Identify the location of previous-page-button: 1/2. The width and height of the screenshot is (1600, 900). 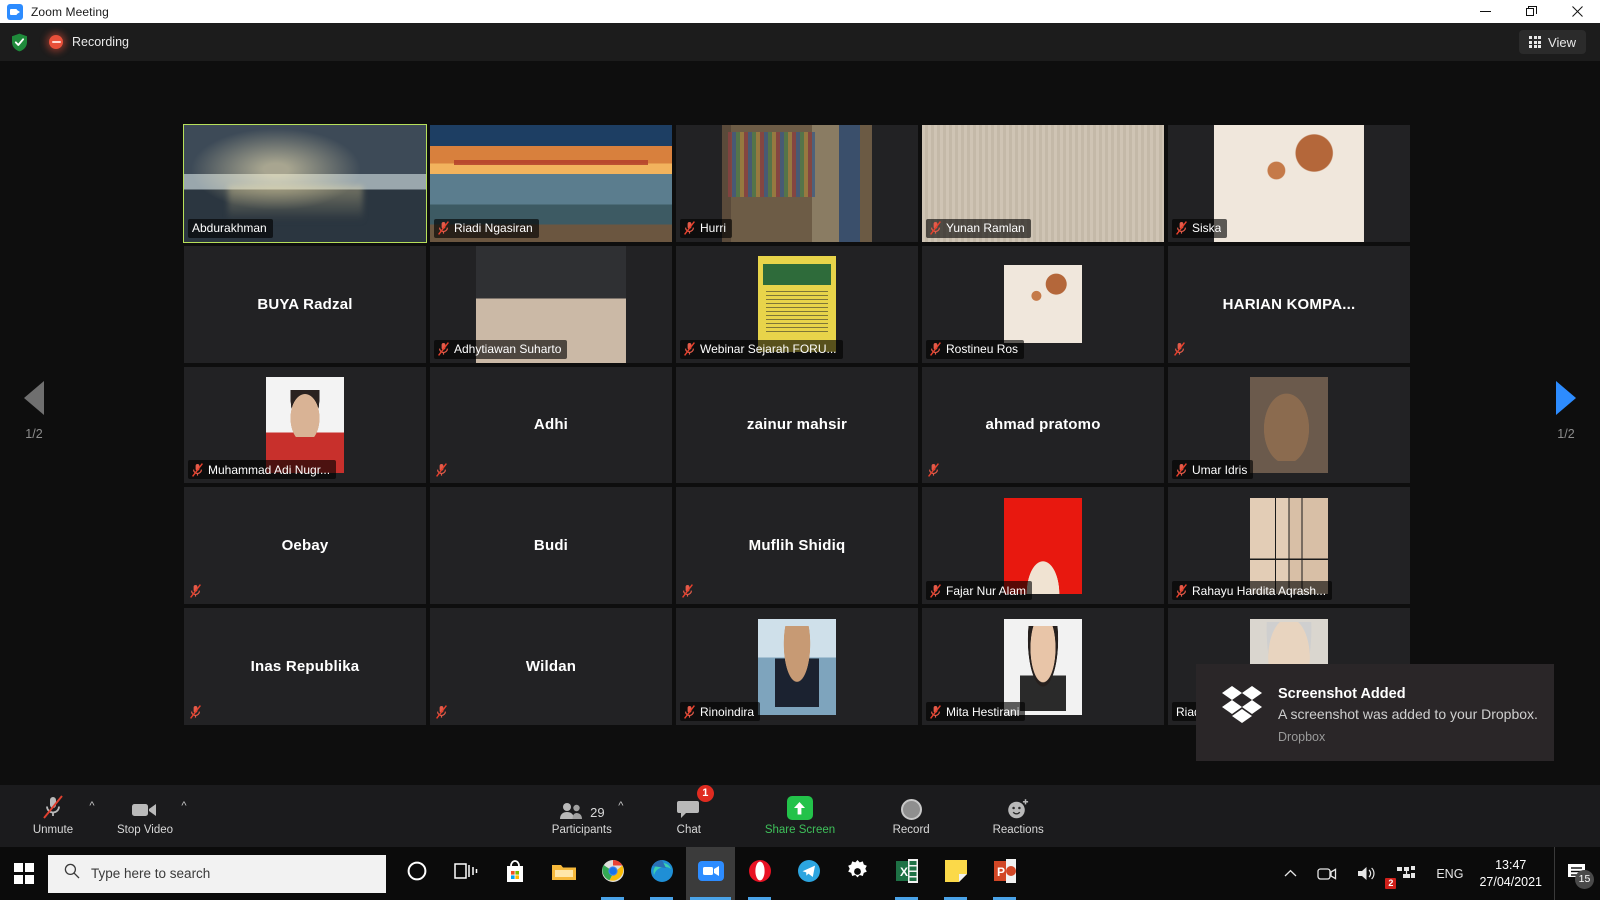
(34, 411).